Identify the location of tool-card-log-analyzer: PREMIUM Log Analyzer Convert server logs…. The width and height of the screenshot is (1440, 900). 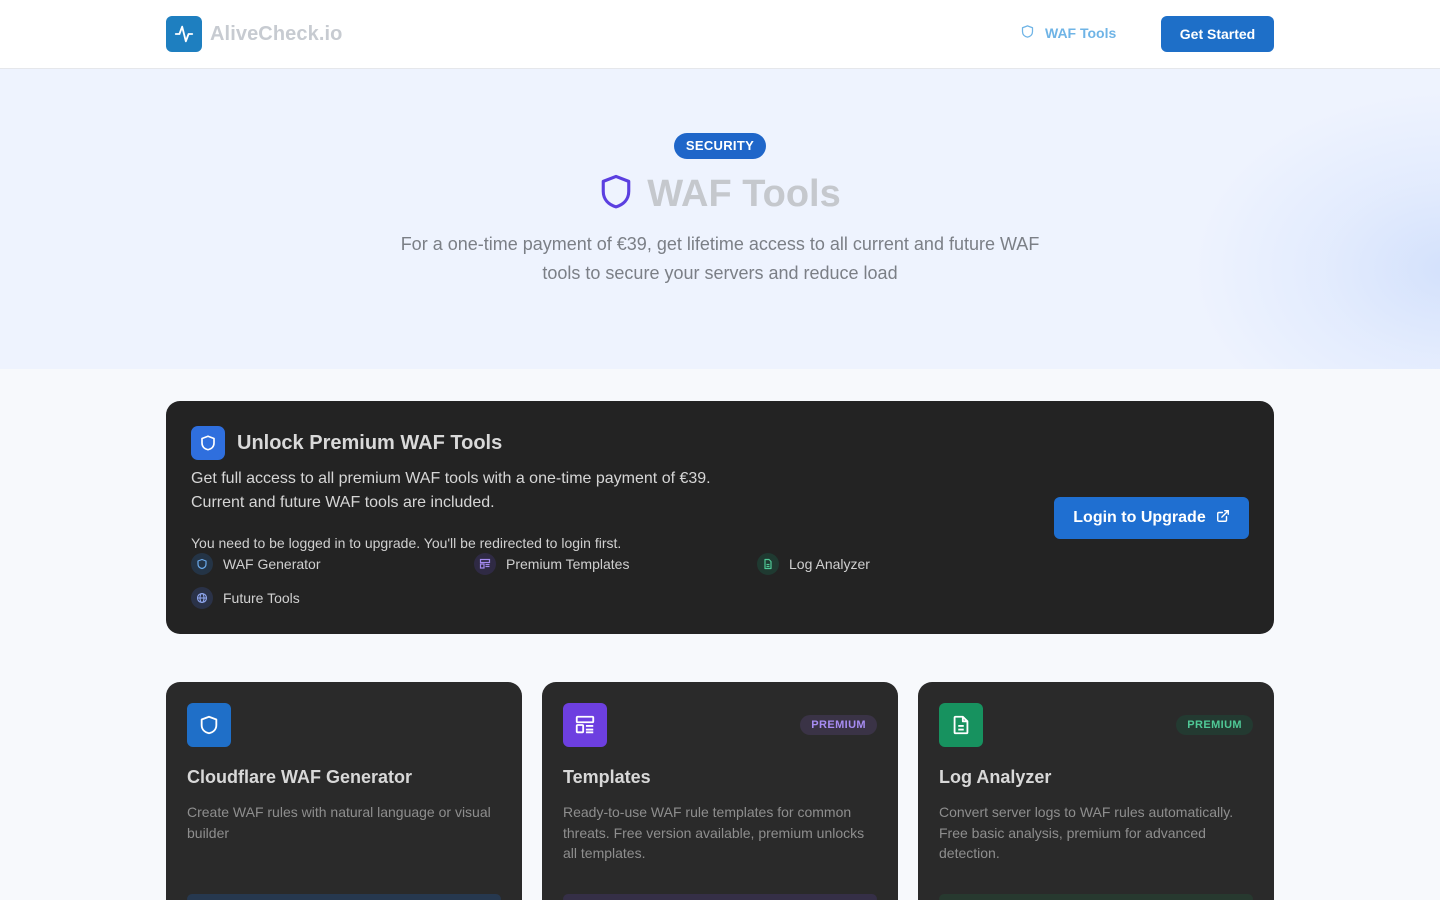
(1096, 791).